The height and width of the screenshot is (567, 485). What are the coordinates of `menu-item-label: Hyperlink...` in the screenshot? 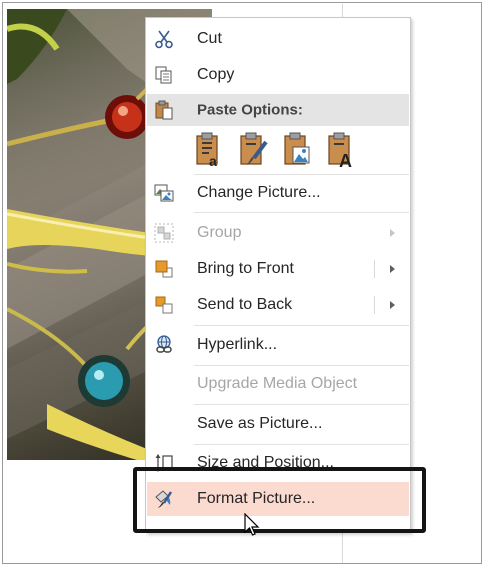 It's located at (237, 344).